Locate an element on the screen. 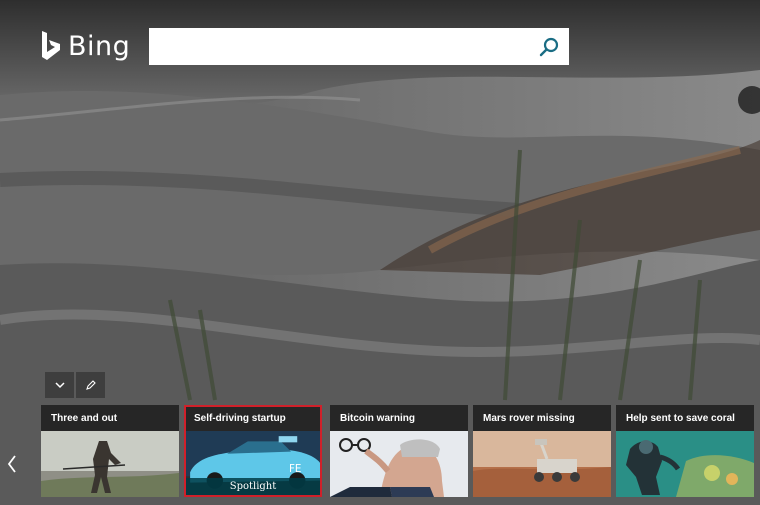  carousel-prev-button is located at coordinates (12, 464).